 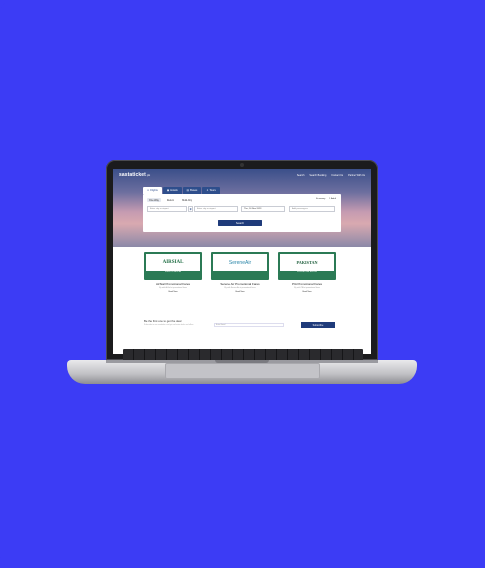 I want to click on trip-type-return: Return, so click(x=170, y=200).